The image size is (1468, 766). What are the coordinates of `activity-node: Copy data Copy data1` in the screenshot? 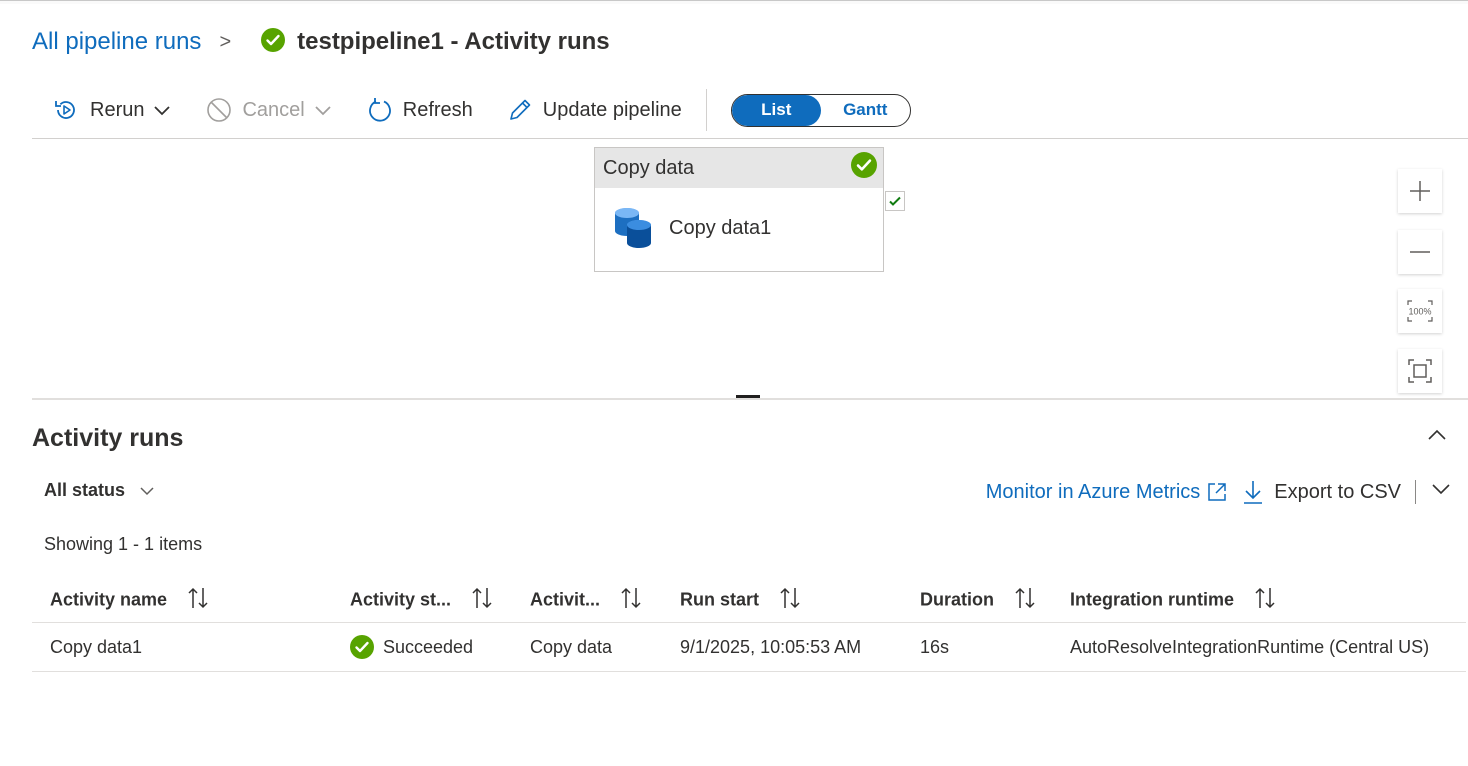 It's located at (739, 209).